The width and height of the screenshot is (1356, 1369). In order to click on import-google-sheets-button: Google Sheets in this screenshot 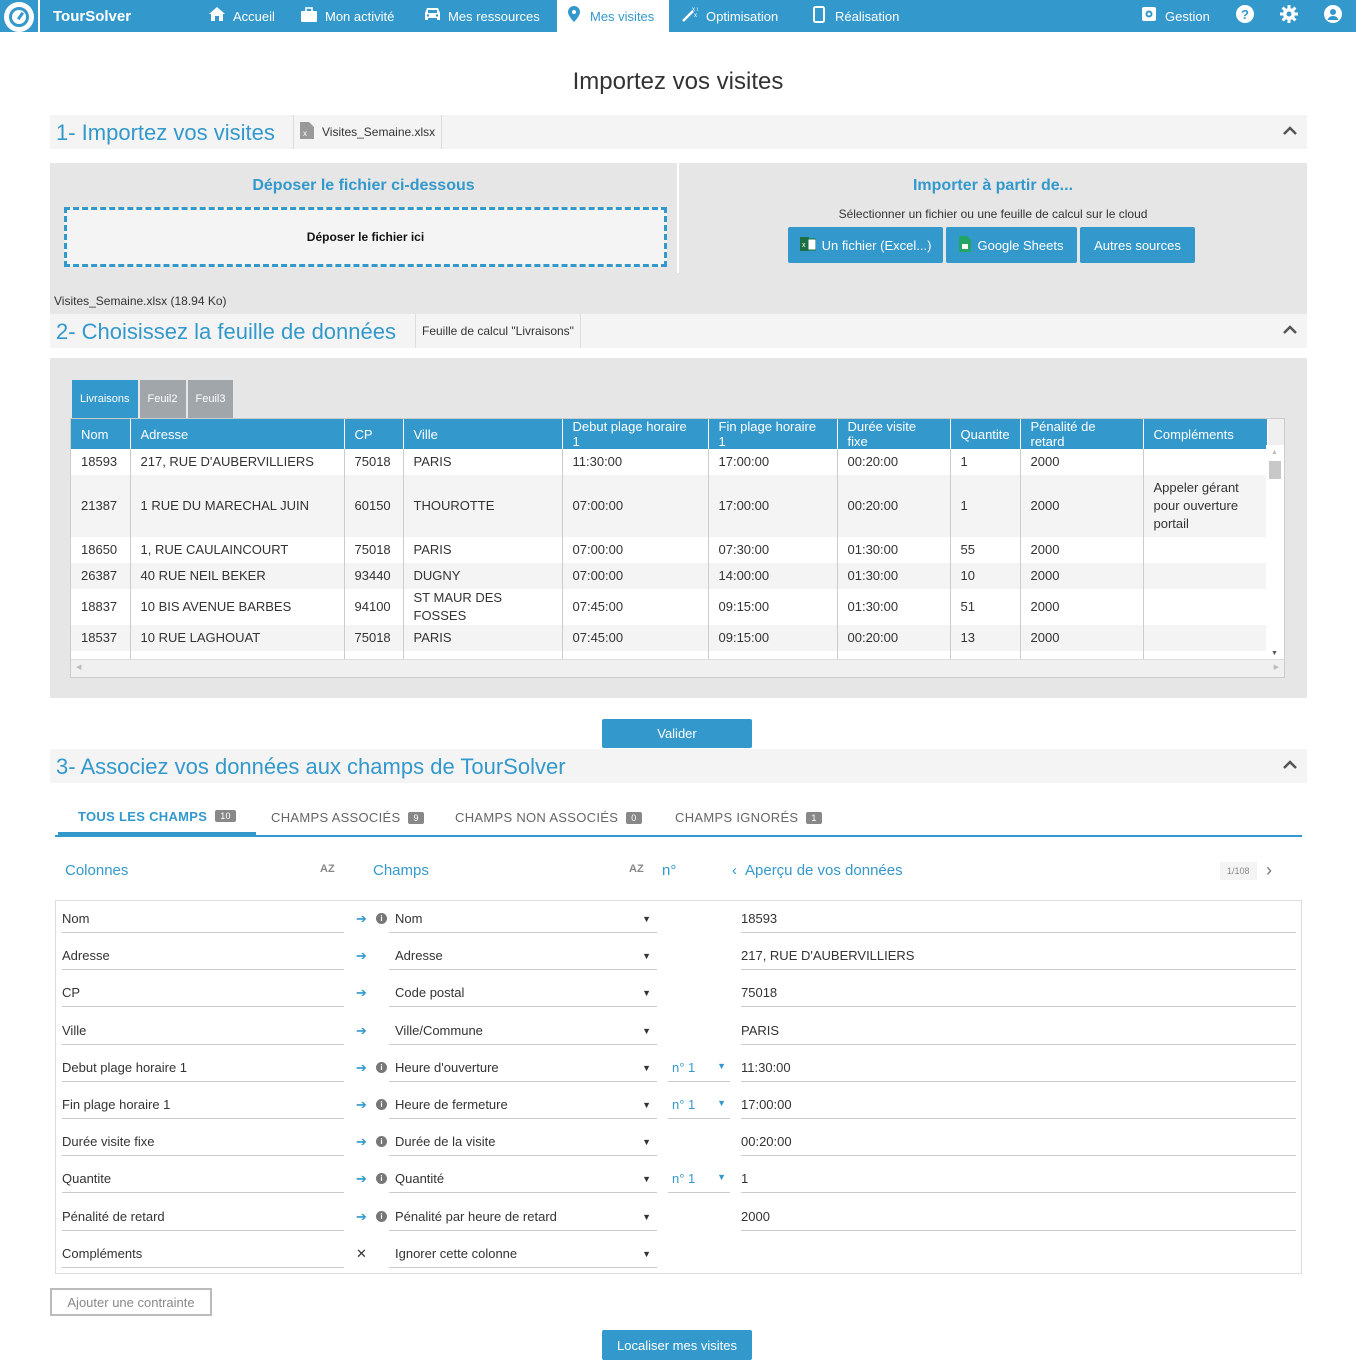, I will do `click(1011, 245)`.